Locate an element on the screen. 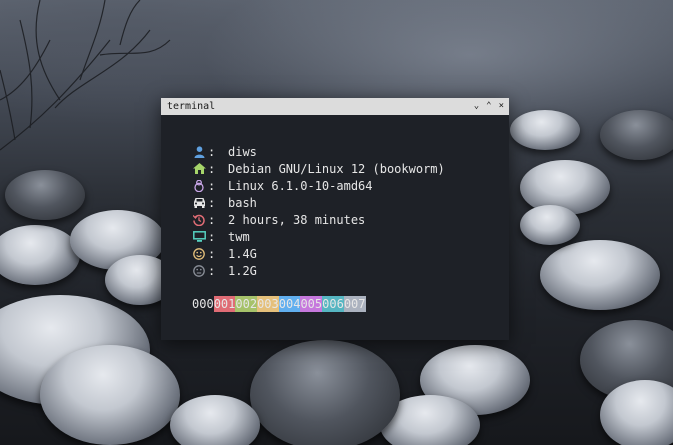  window-controls: ⌄ ⌃ × is located at coordinates (489, 106).